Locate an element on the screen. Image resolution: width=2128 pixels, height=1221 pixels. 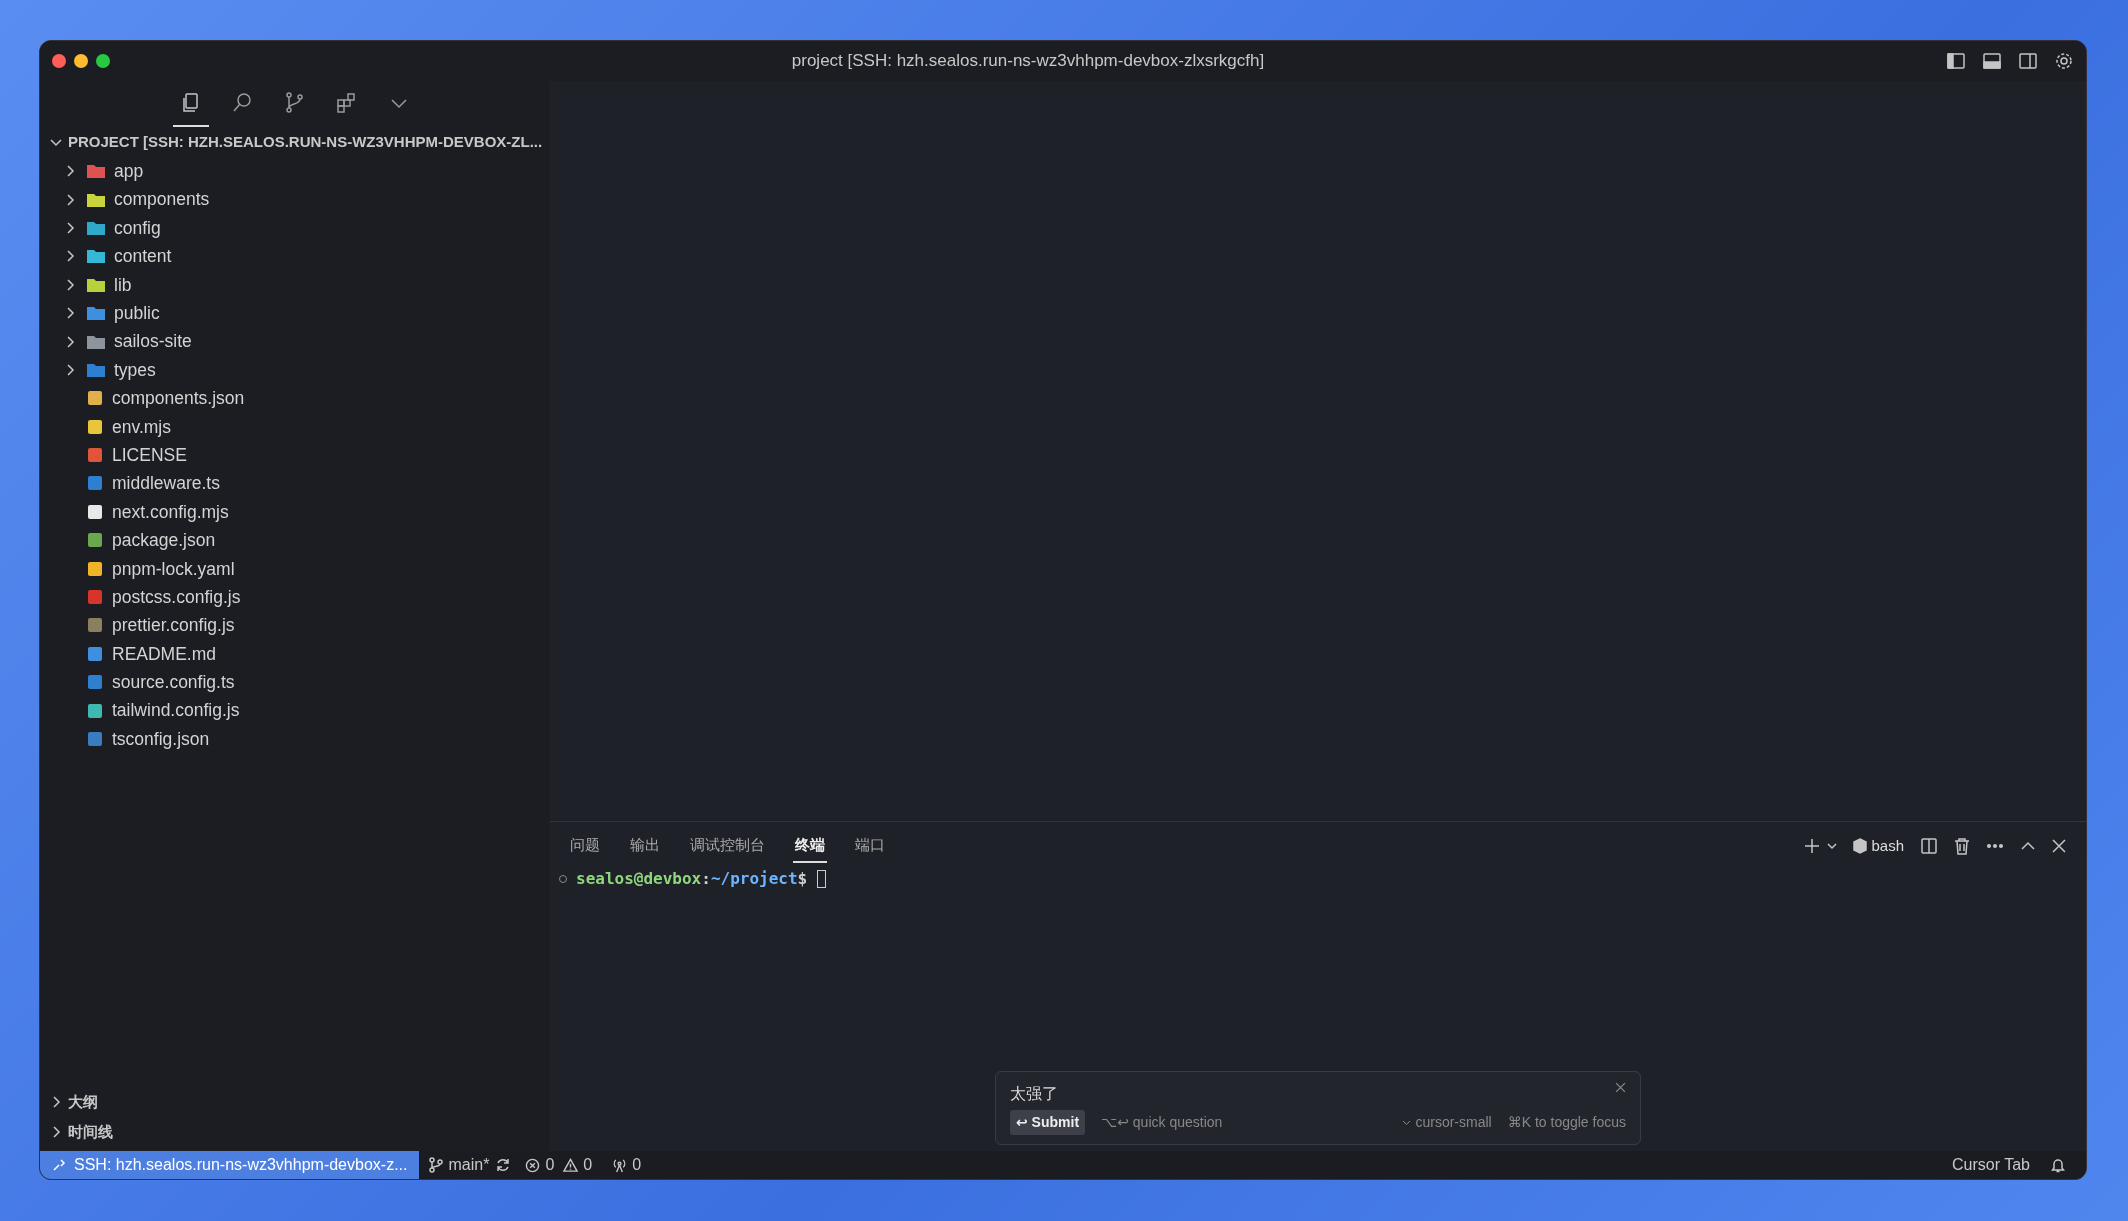
tree-item: config is located at coordinates (295, 228).